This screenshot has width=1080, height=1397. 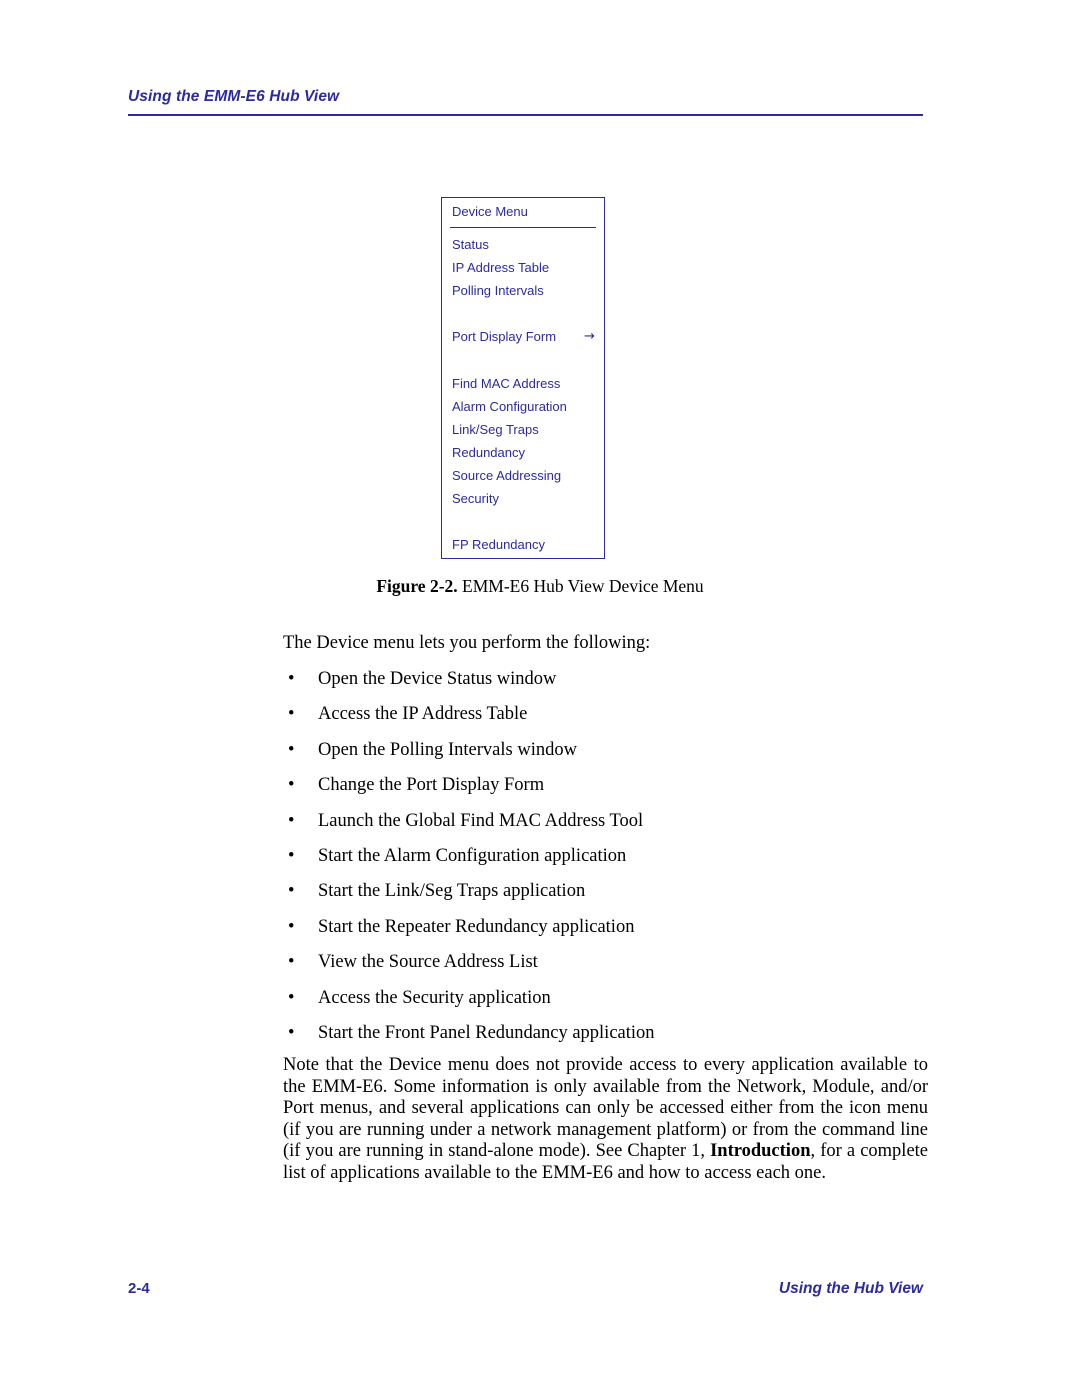 What do you see at coordinates (525, 115) in the screenshot?
I see `header-divider` at bounding box center [525, 115].